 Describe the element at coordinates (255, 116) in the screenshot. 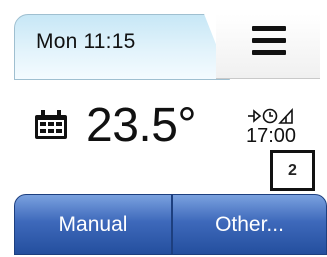

I see `arrow-icon` at that location.